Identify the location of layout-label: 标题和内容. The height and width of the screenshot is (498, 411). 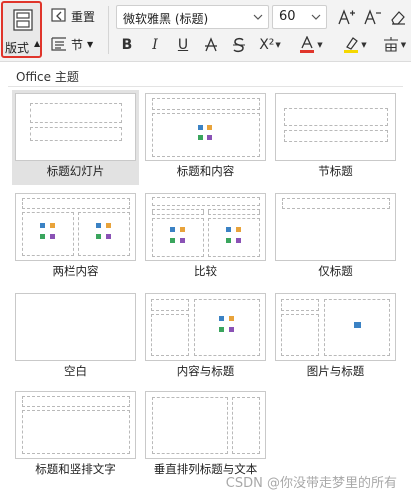
(205, 171).